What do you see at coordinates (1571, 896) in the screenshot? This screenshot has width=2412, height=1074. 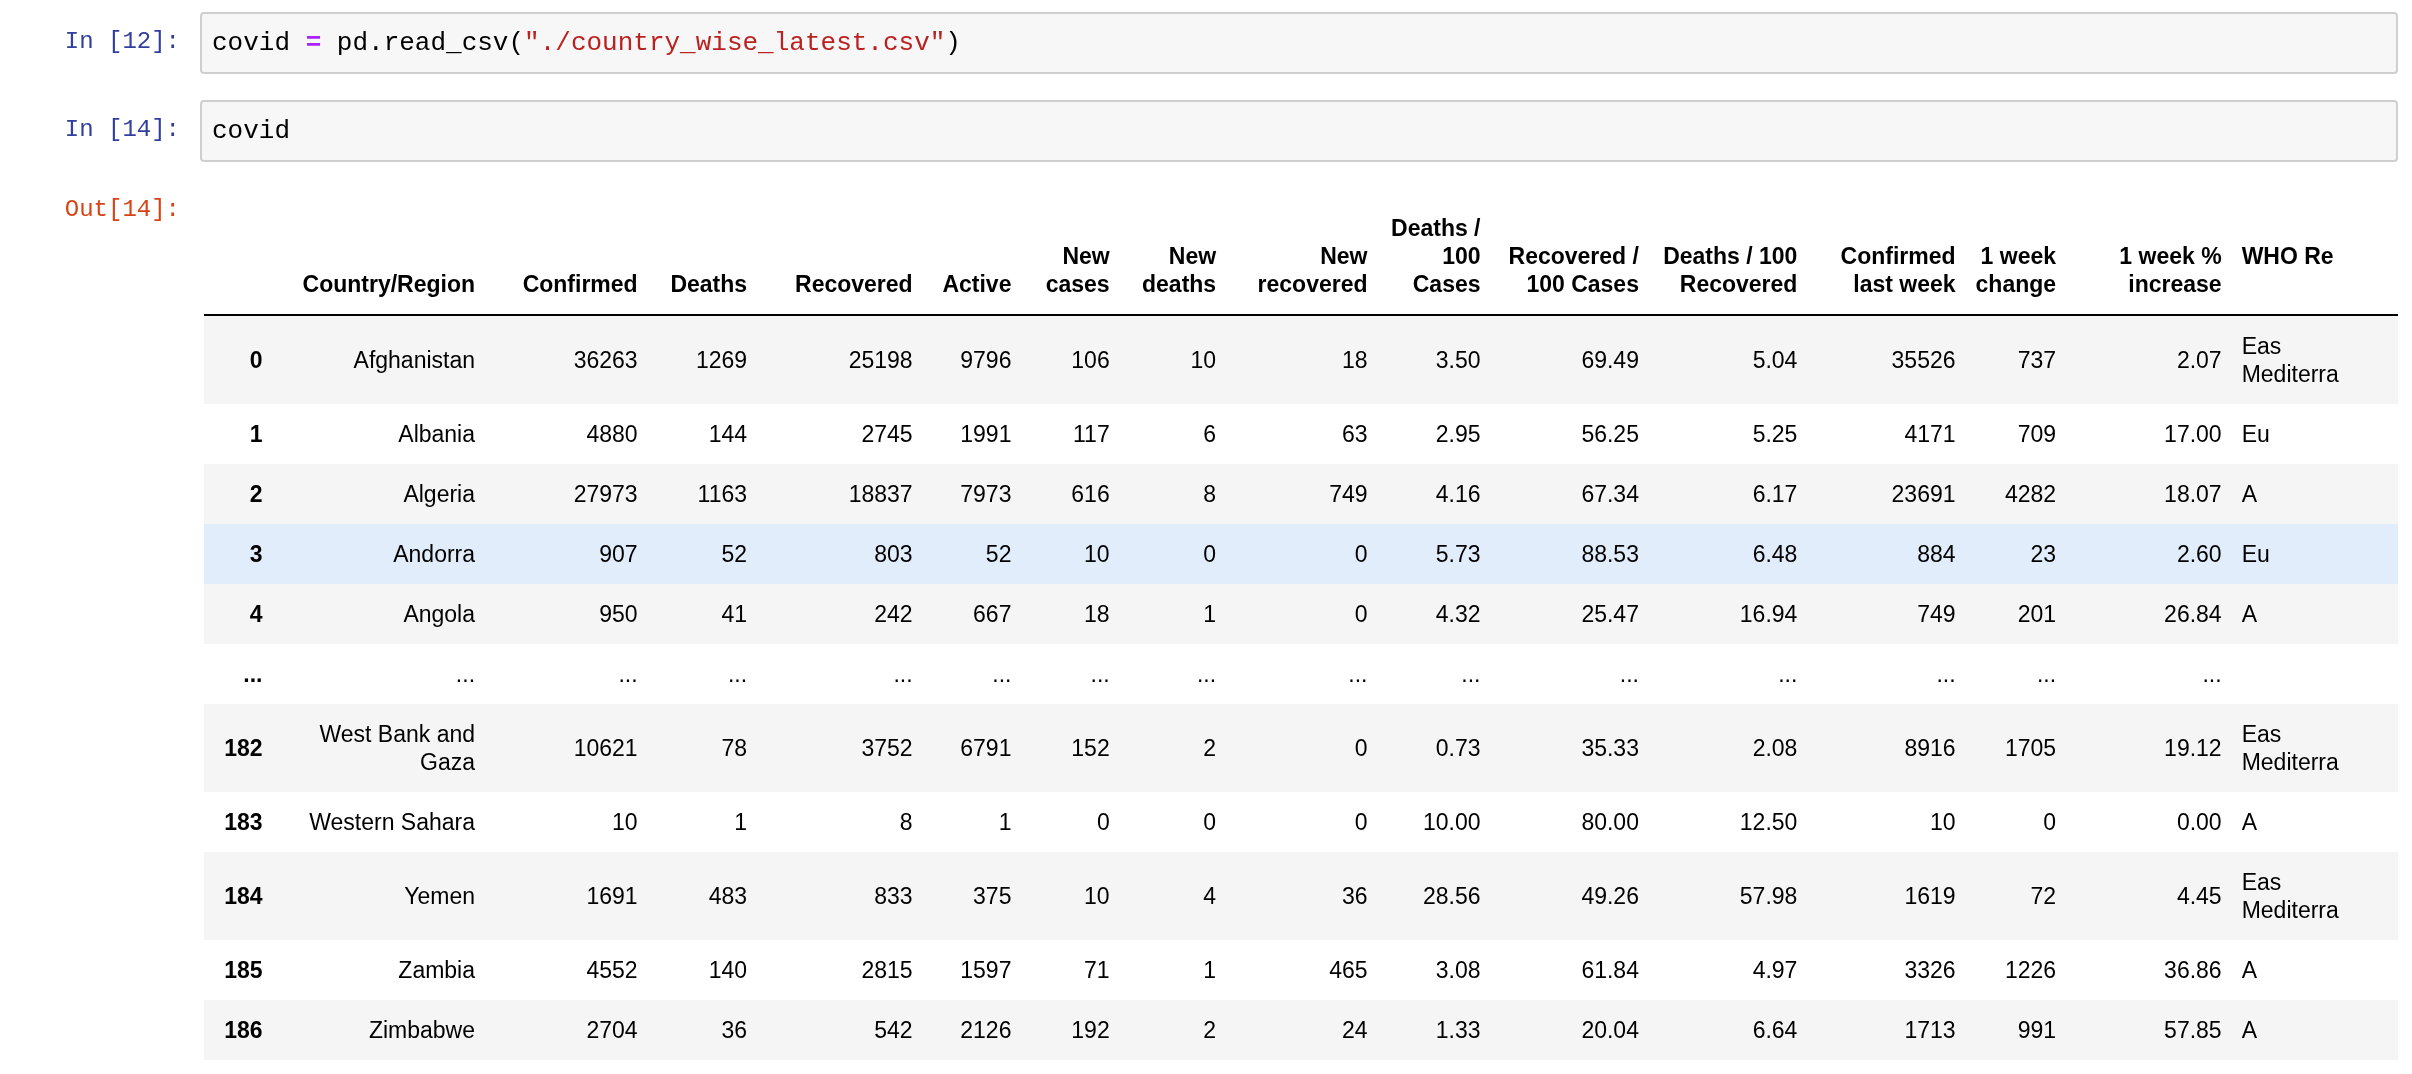 I see `table-cell: 49.26` at bounding box center [1571, 896].